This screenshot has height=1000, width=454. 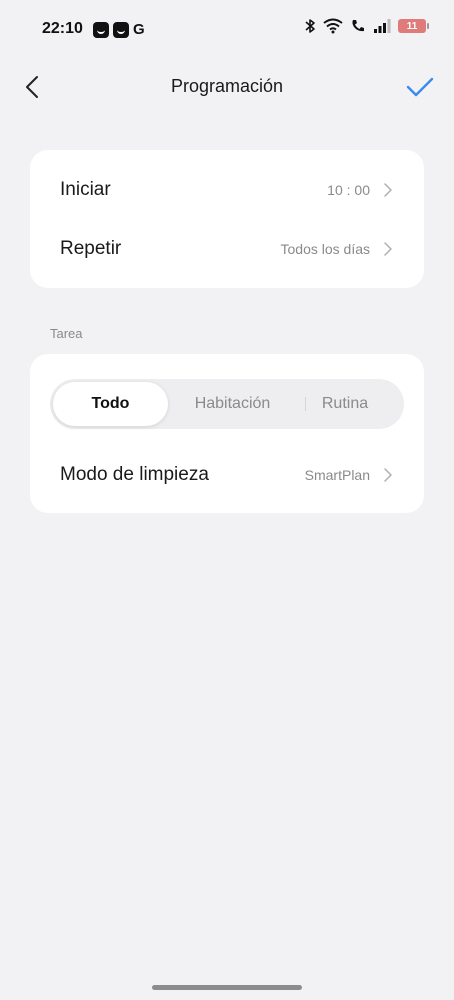 I want to click on notification-icons: G, so click(x=119, y=30).